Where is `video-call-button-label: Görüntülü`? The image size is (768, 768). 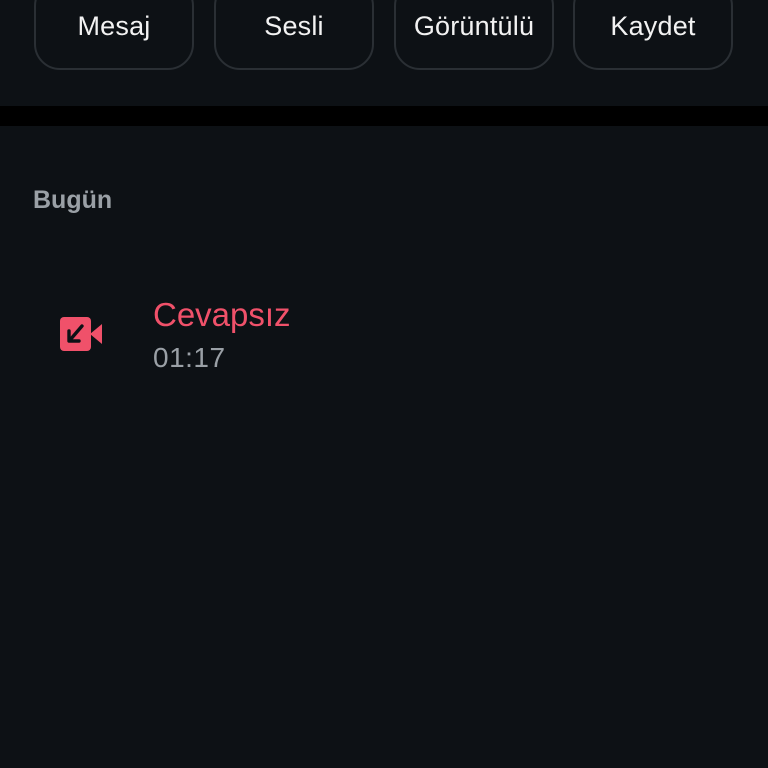 video-call-button-label: Görüntülü is located at coordinates (474, 26).